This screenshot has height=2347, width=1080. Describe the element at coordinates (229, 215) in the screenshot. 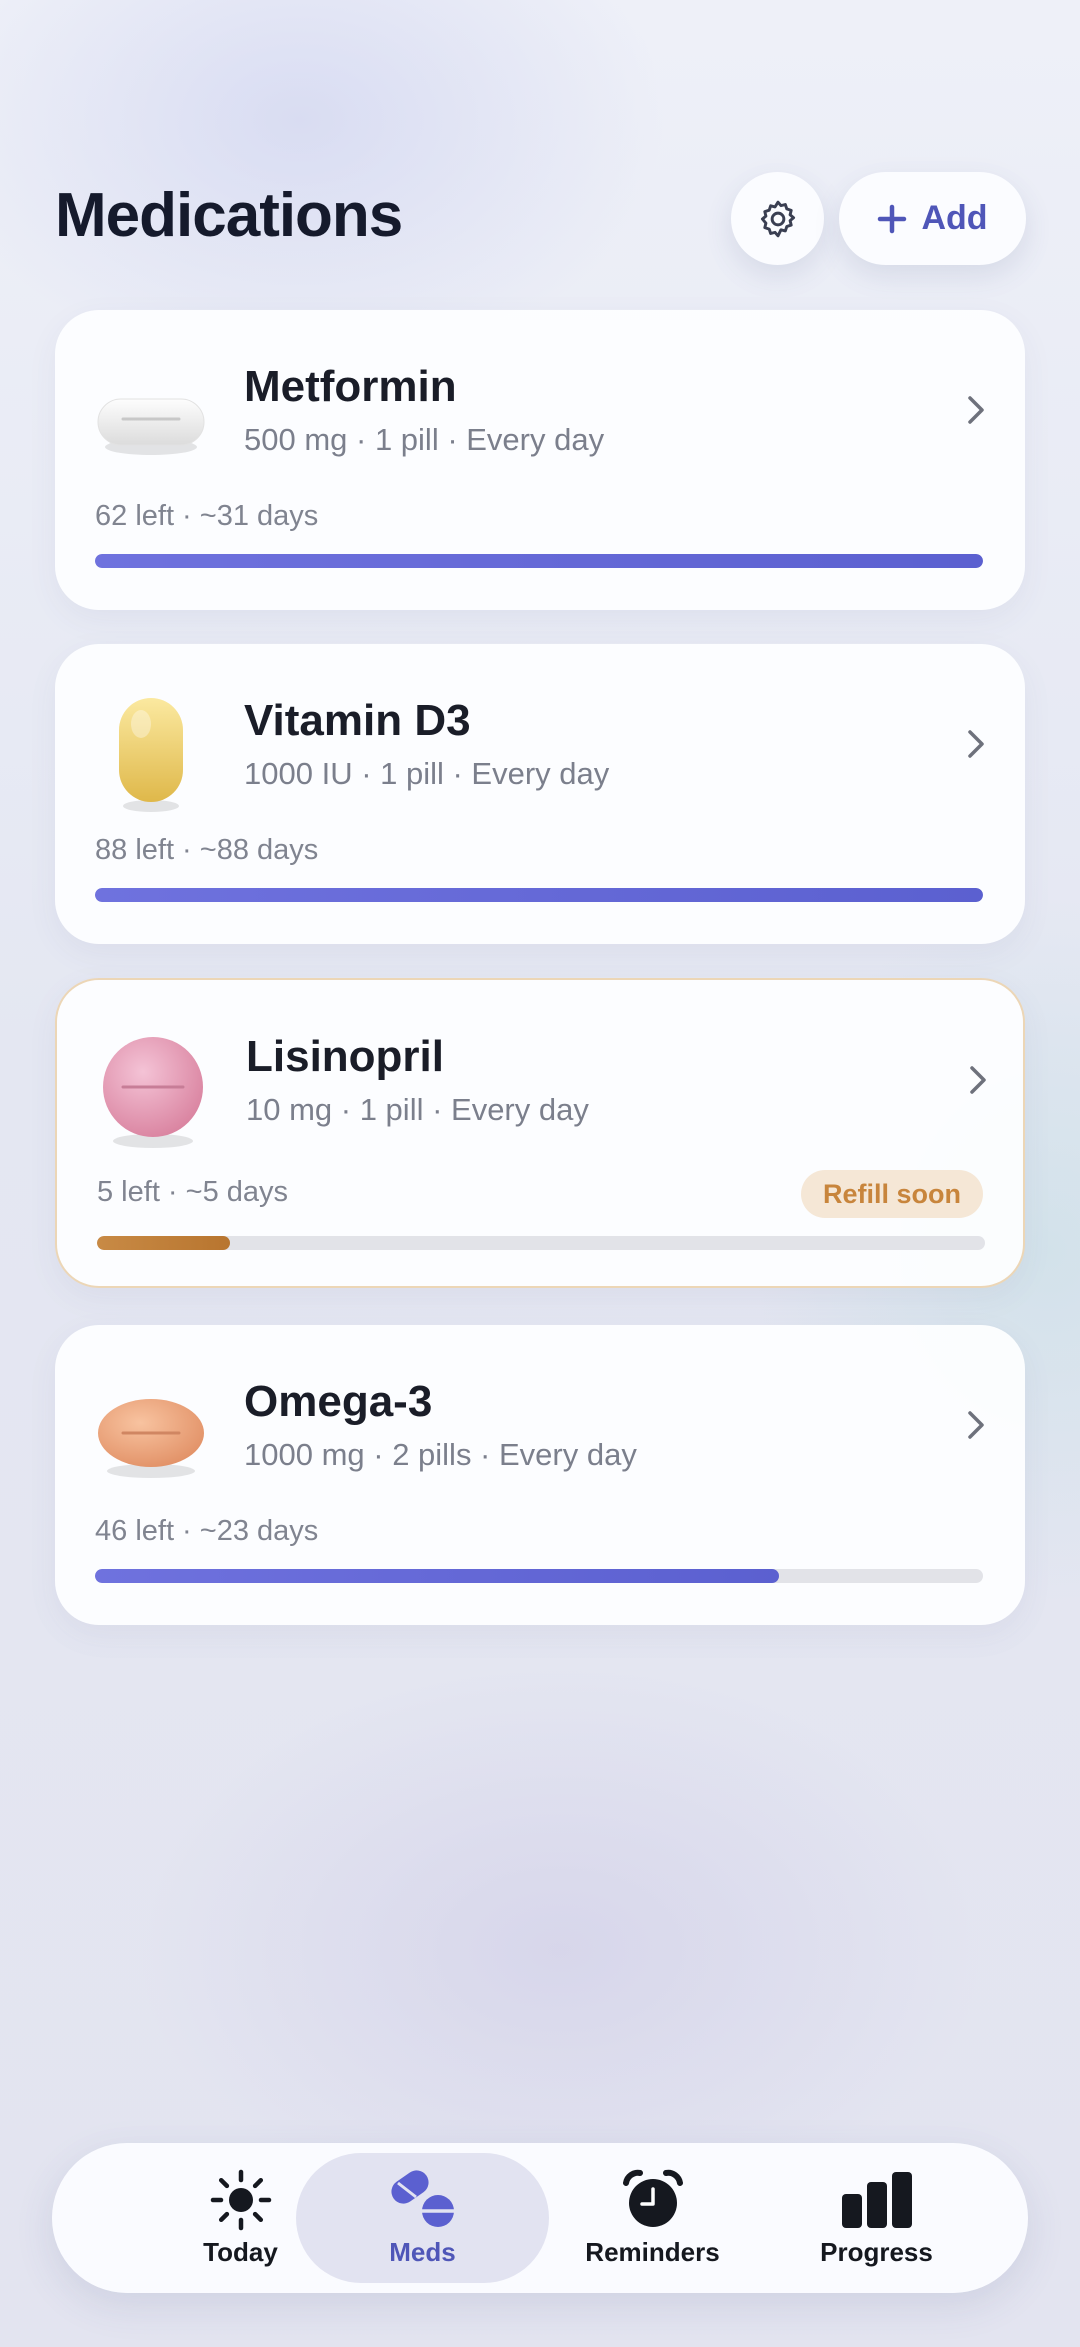

I see `page-title: Medications` at that location.